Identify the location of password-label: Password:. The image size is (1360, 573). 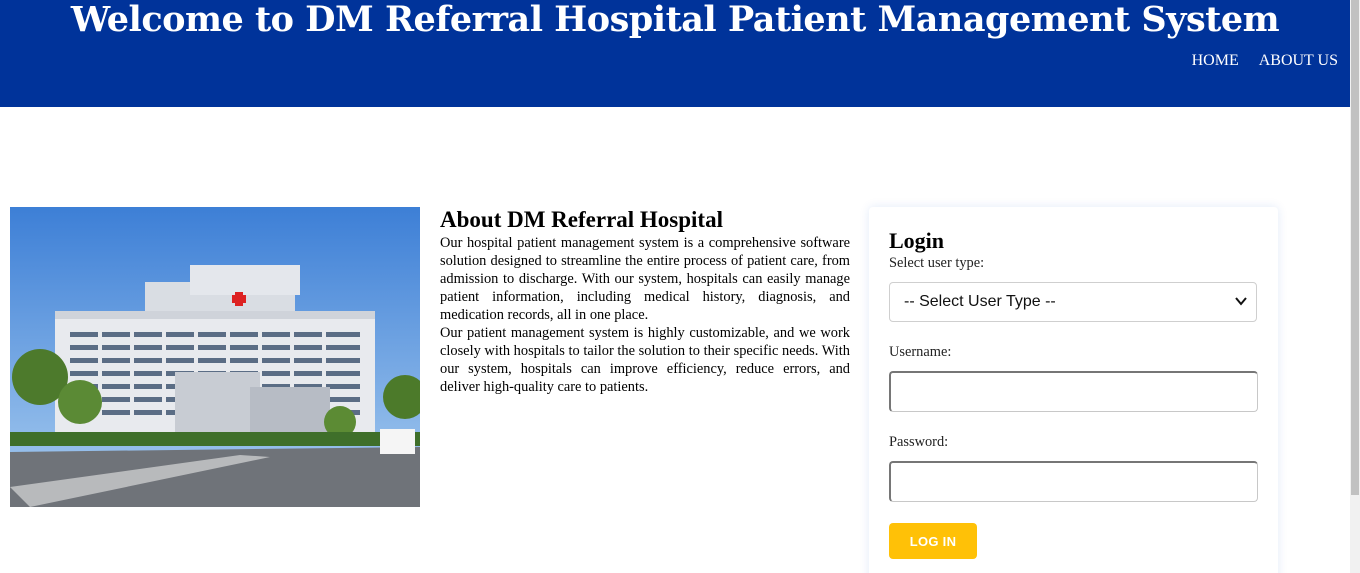
(919, 442).